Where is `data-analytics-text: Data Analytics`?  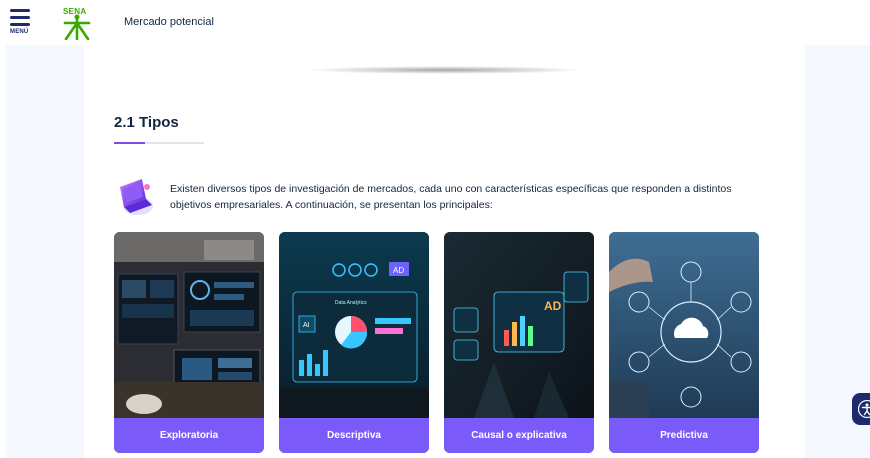
data-analytics-text: Data Analytics is located at coordinates (351, 303).